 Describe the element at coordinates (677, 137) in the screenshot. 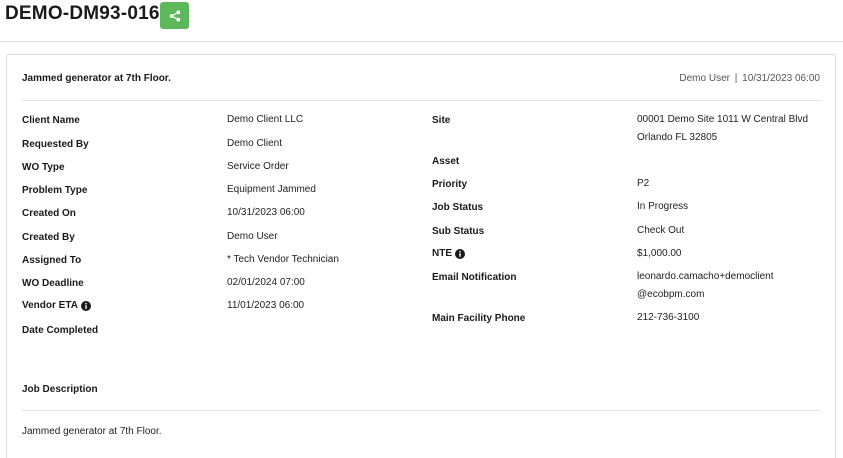

I see `site-address-line2: Orlando FL 32805` at that location.